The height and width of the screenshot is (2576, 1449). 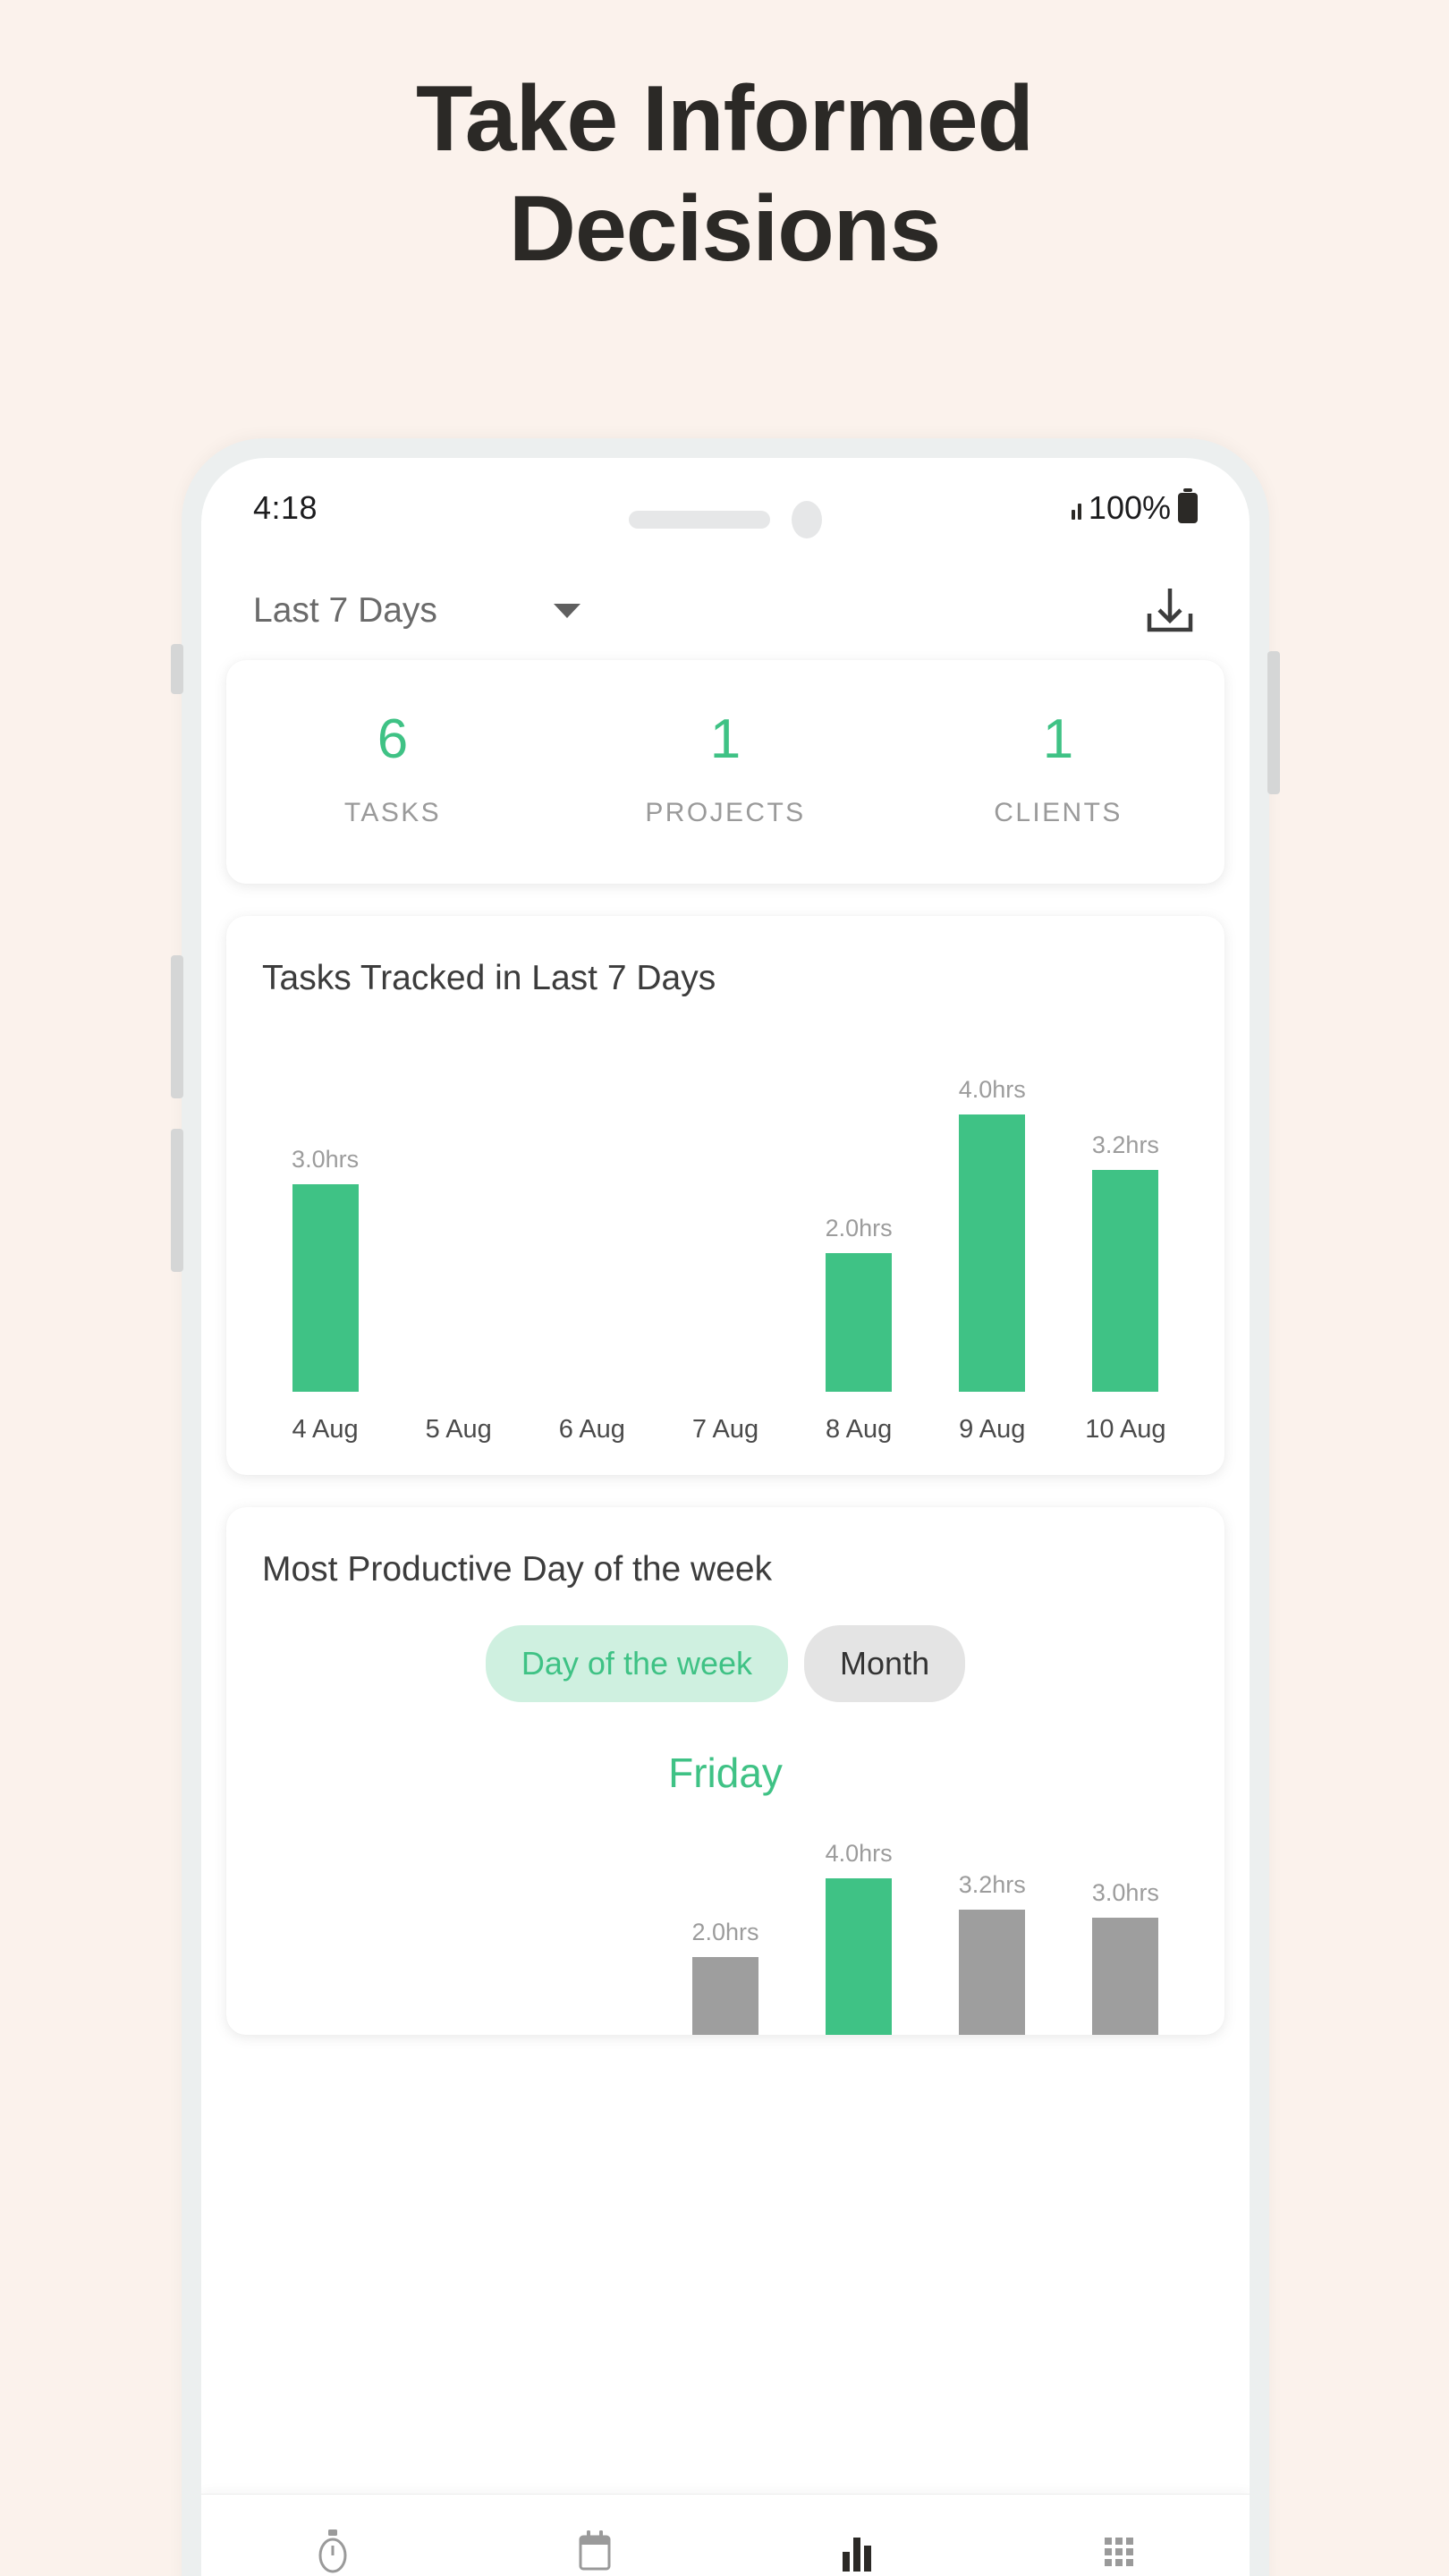 What do you see at coordinates (325, 1429) in the screenshot?
I see `axis-tick-label: 4 Aug` at bounding box center [325, 1429].